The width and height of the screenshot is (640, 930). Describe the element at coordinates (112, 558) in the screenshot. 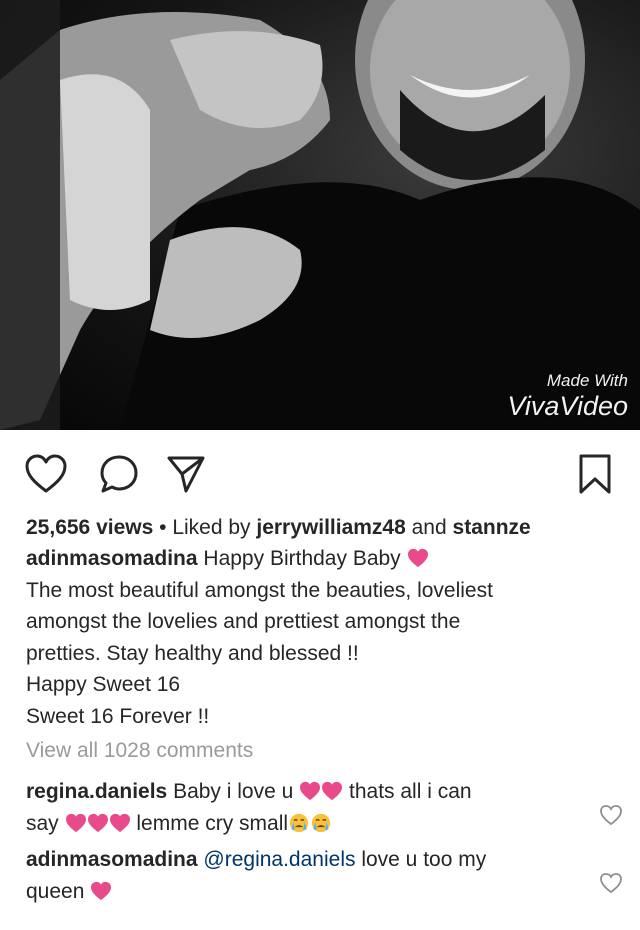

I see `author-username: adinmasomadina` at that location.